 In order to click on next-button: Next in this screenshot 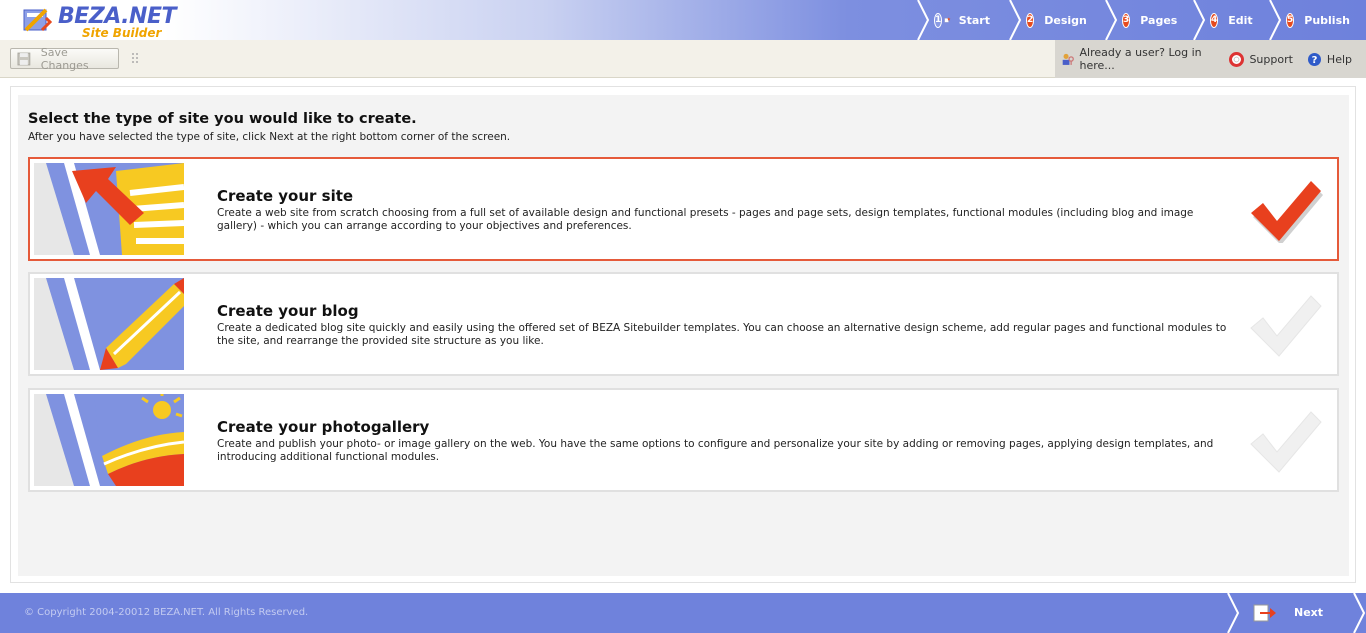, I will do `click(1296, 613)`.